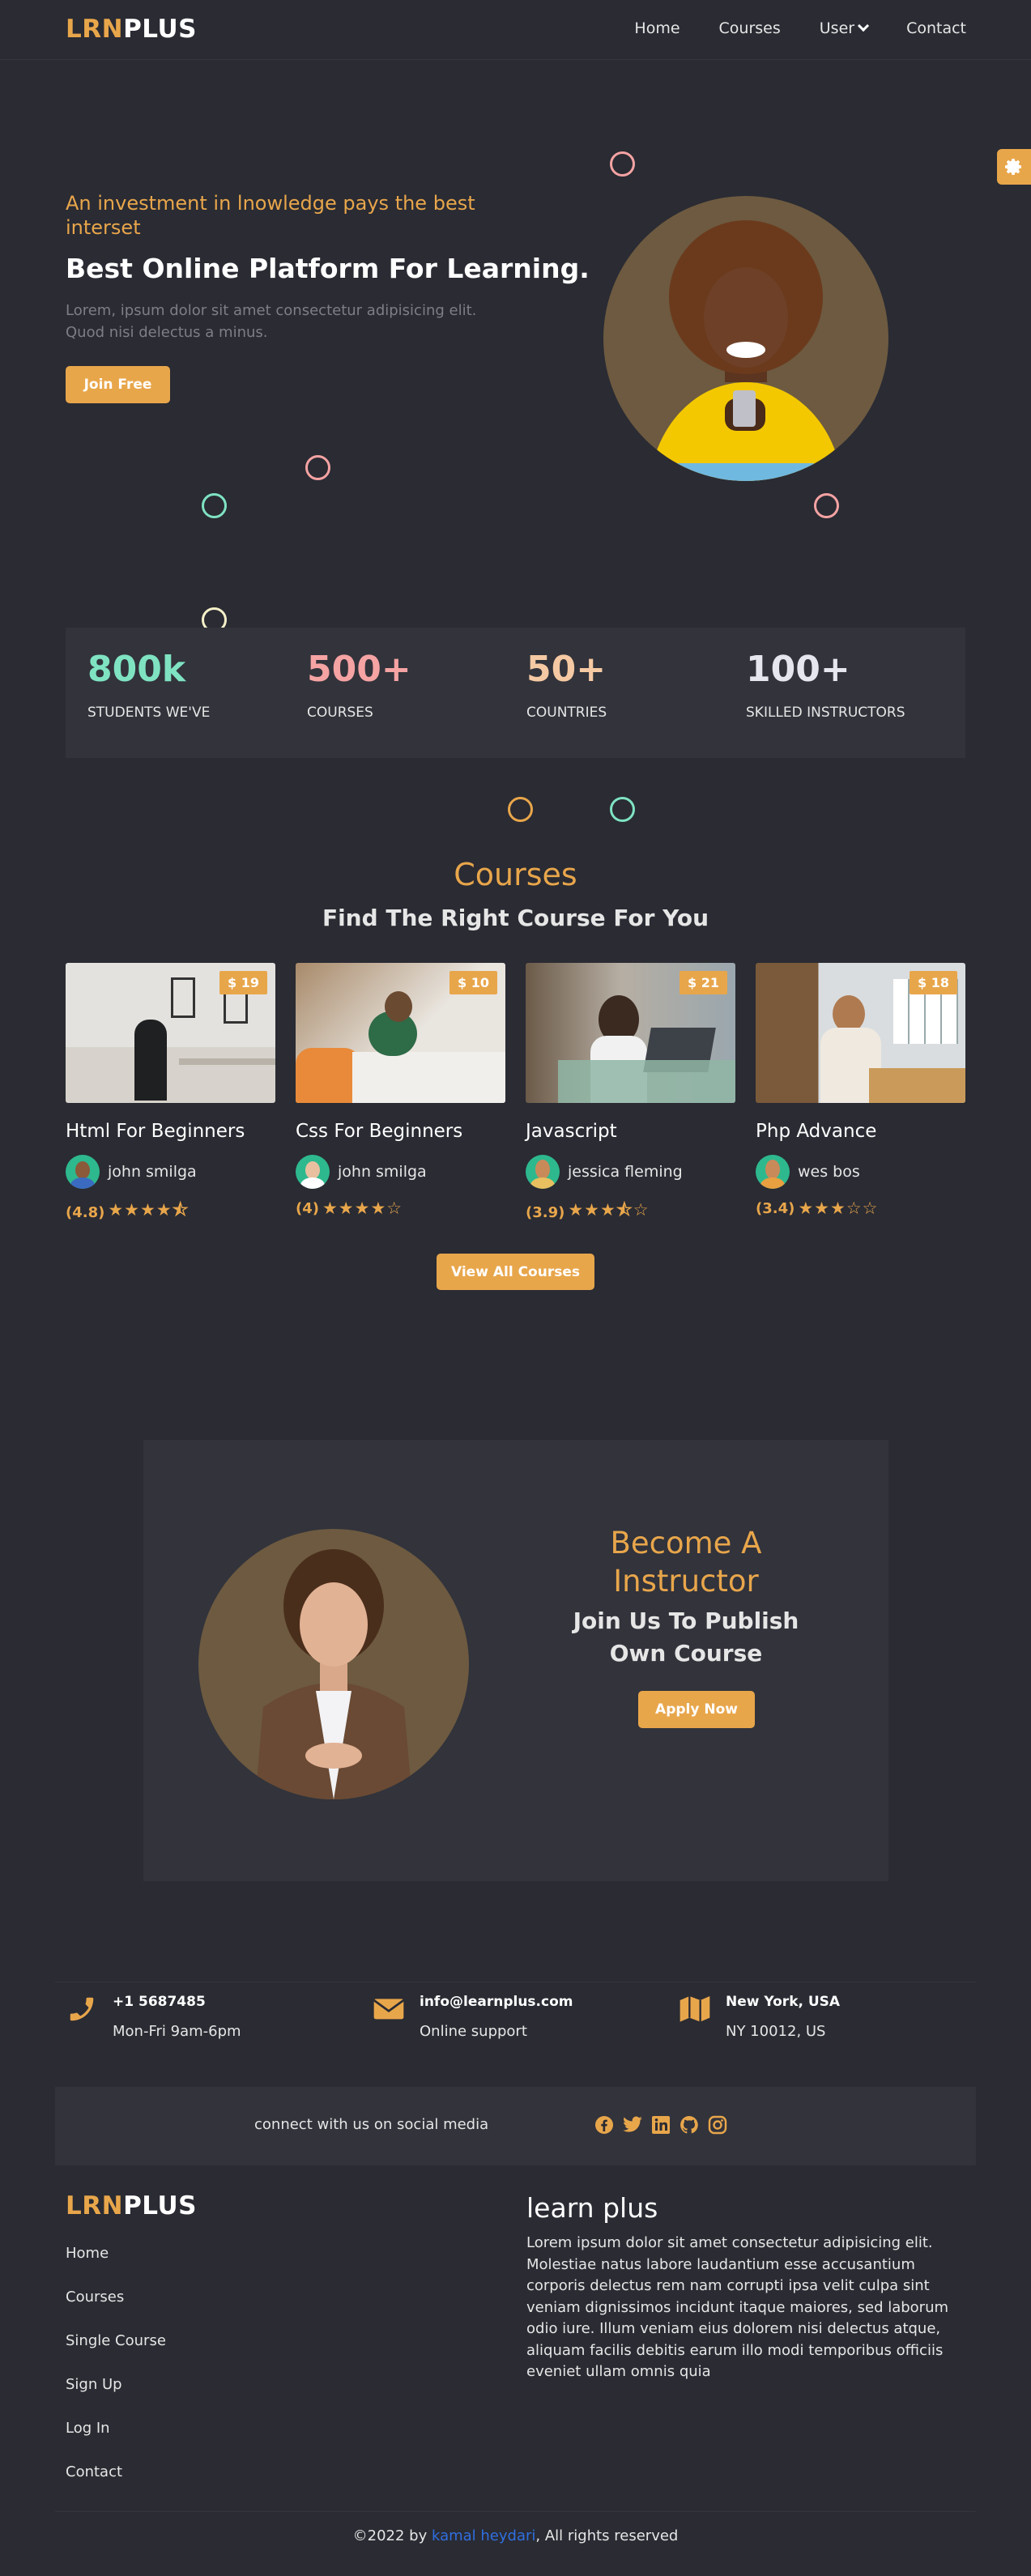 The height and width of the screenshot is (2576, 1031). Describe the element at coordinates (695, 2009) in the screenshot. I see `map-icon` at that location.